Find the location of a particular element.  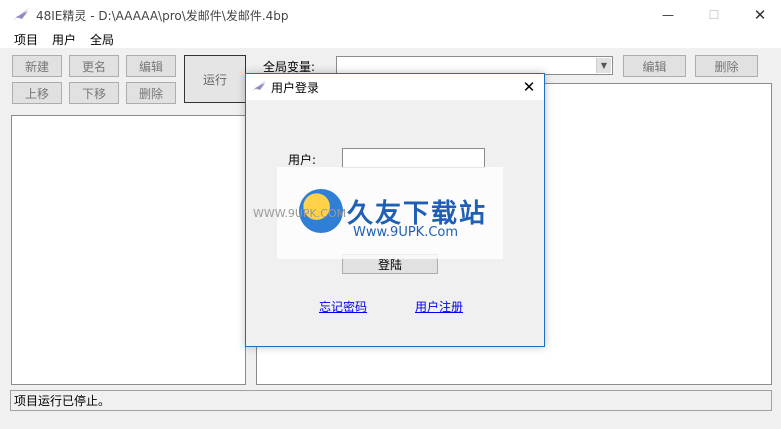

menu-item-project: 项目 is located at coordinates (26, 39).